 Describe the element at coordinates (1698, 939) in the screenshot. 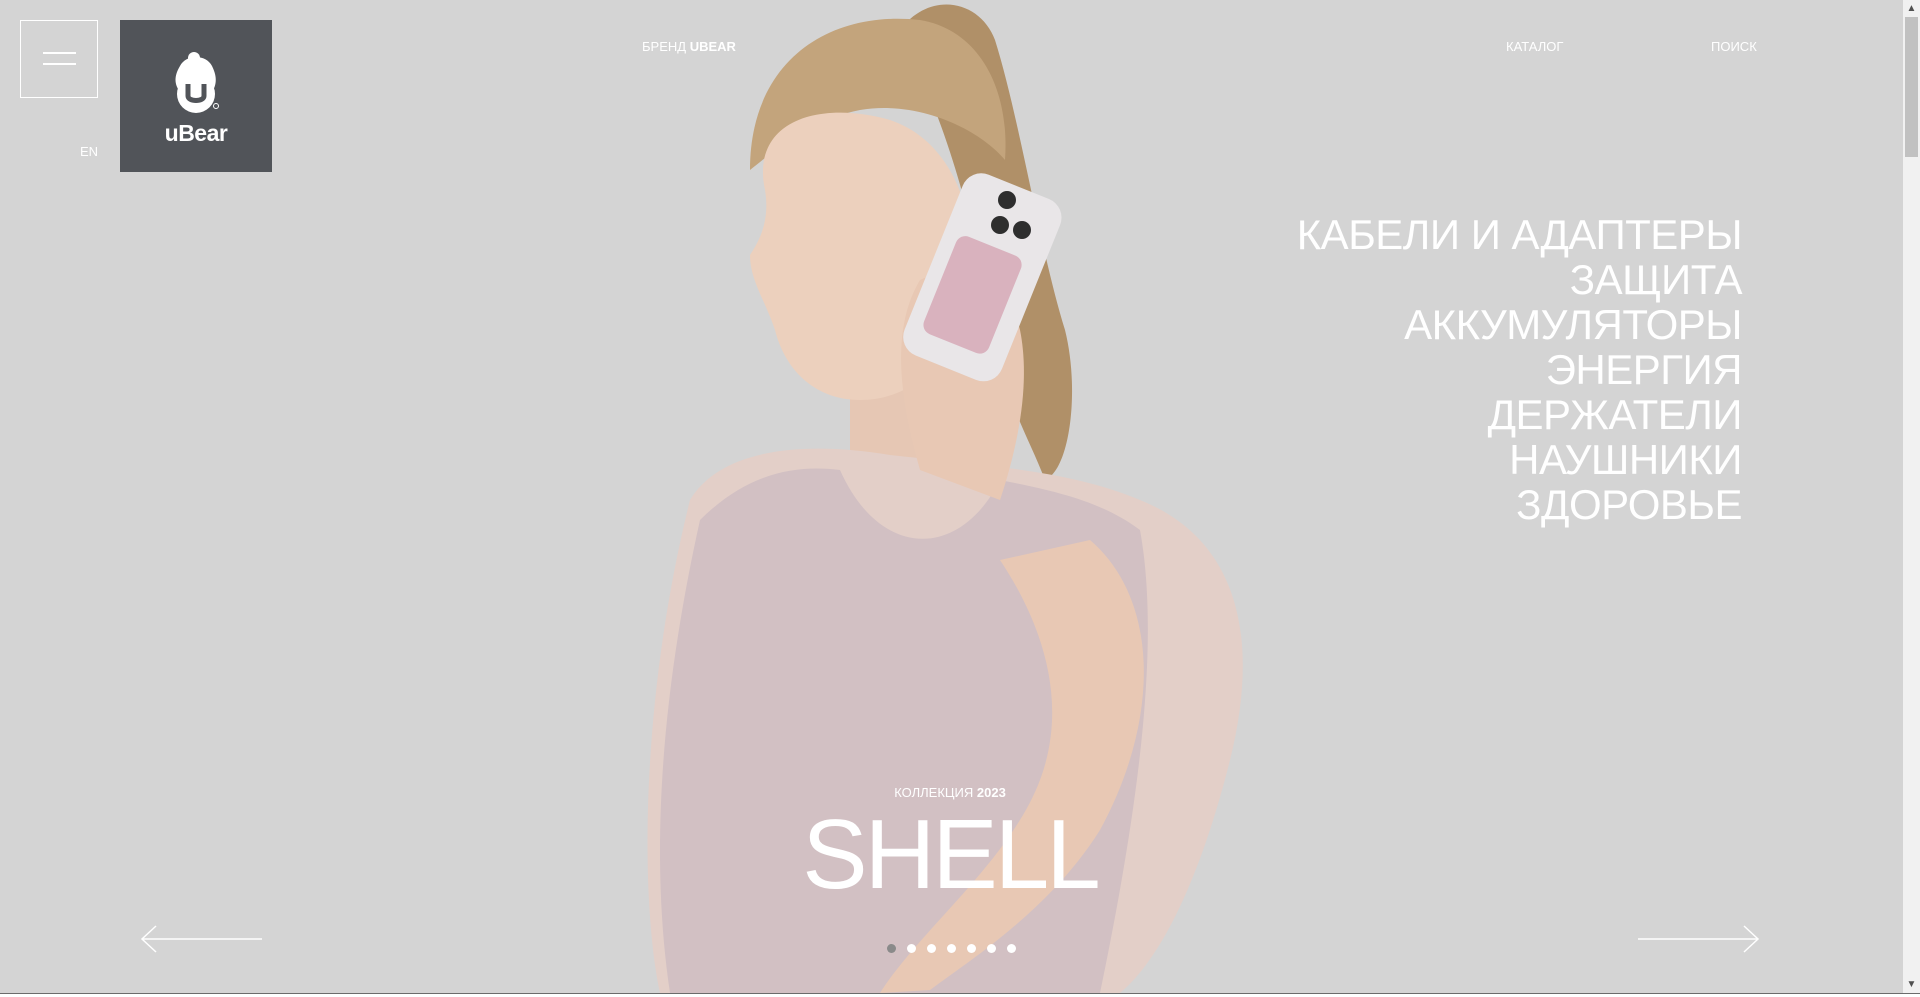

I see `arrow-right-icon` at that location.